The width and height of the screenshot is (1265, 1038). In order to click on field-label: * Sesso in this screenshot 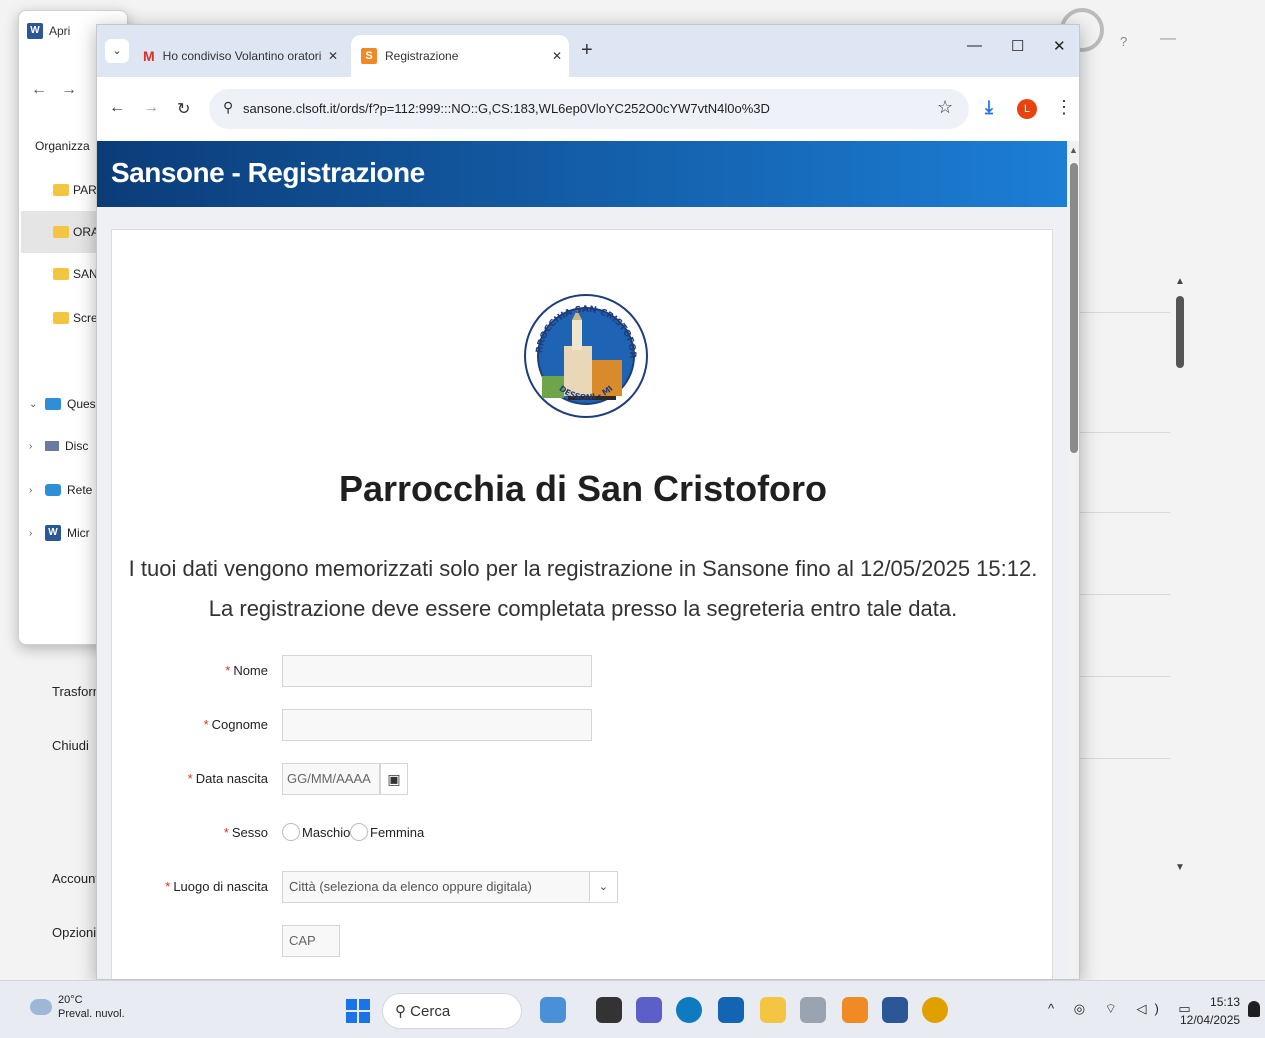, I will do `click(245, 832)`.